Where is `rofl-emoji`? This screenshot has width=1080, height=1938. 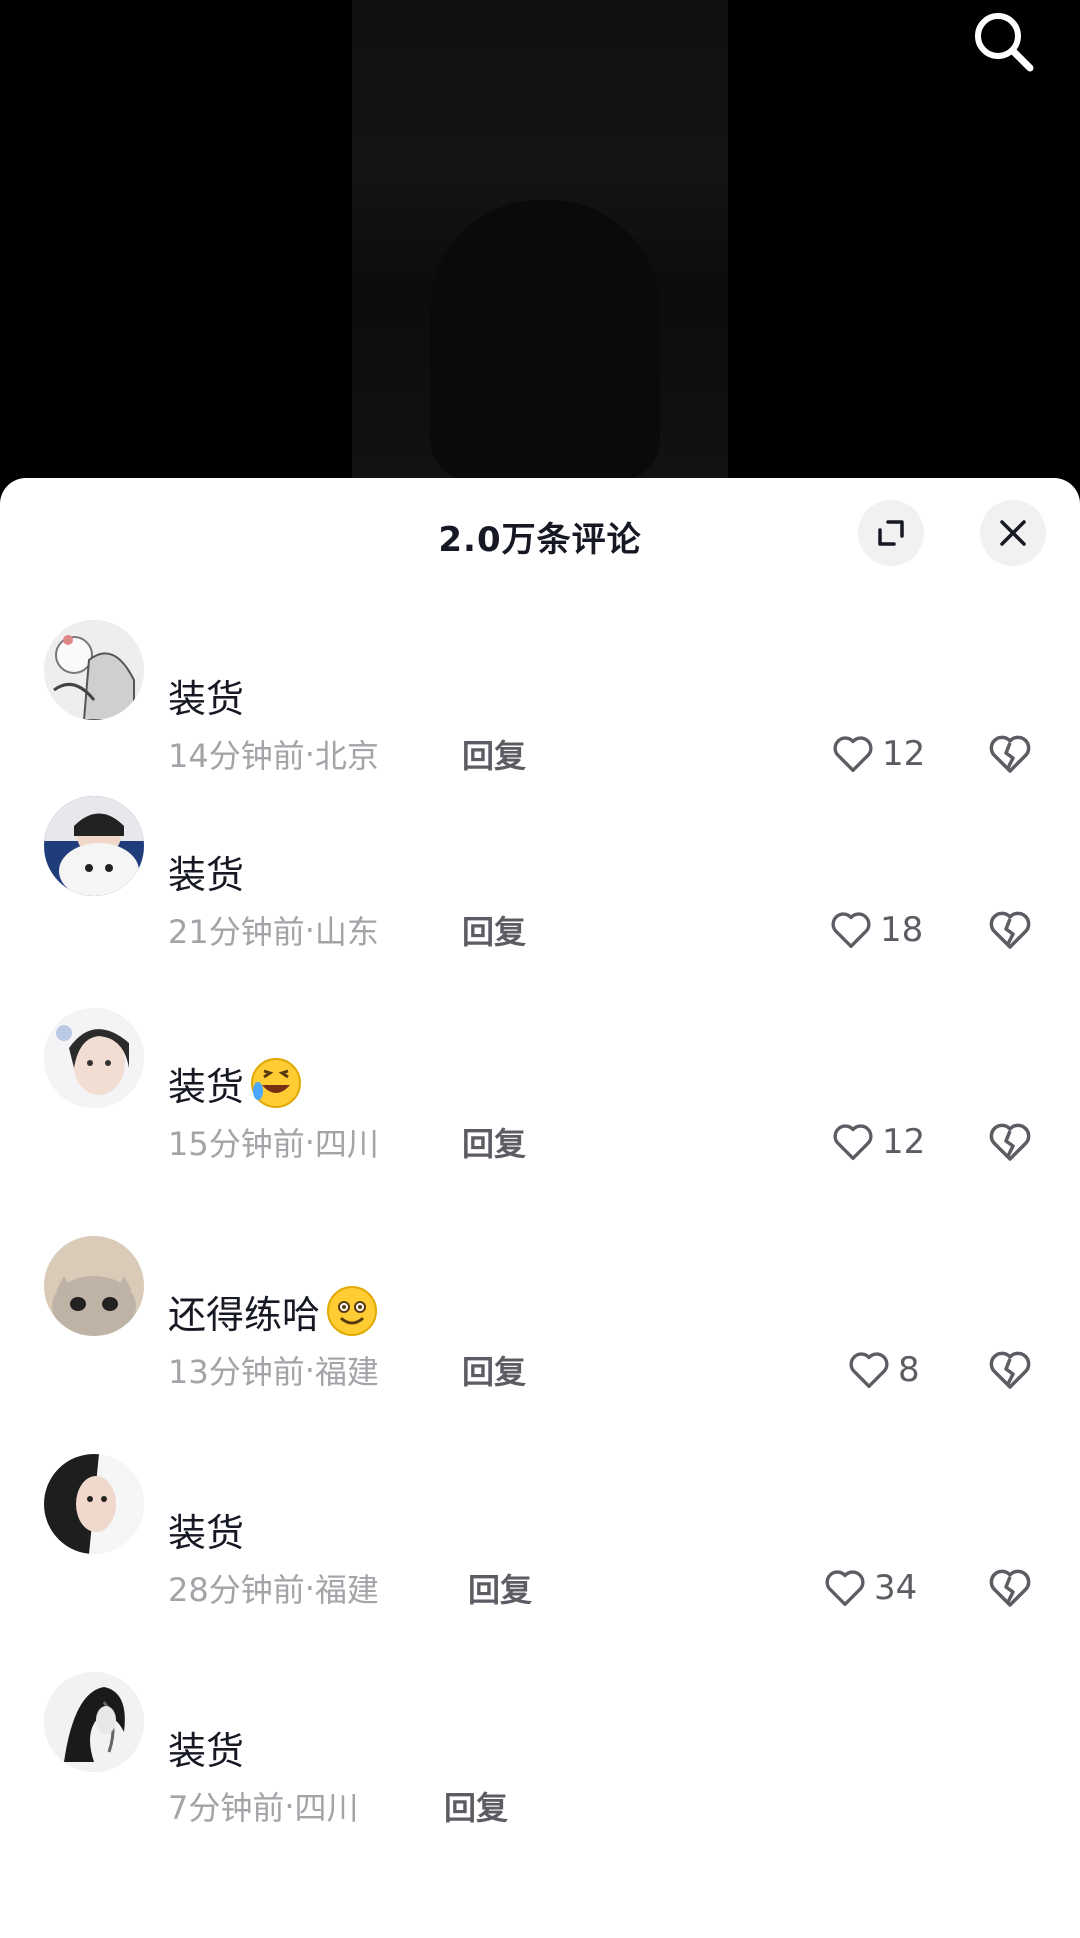 rofl-emoji is located at coordinates (276, 1083).